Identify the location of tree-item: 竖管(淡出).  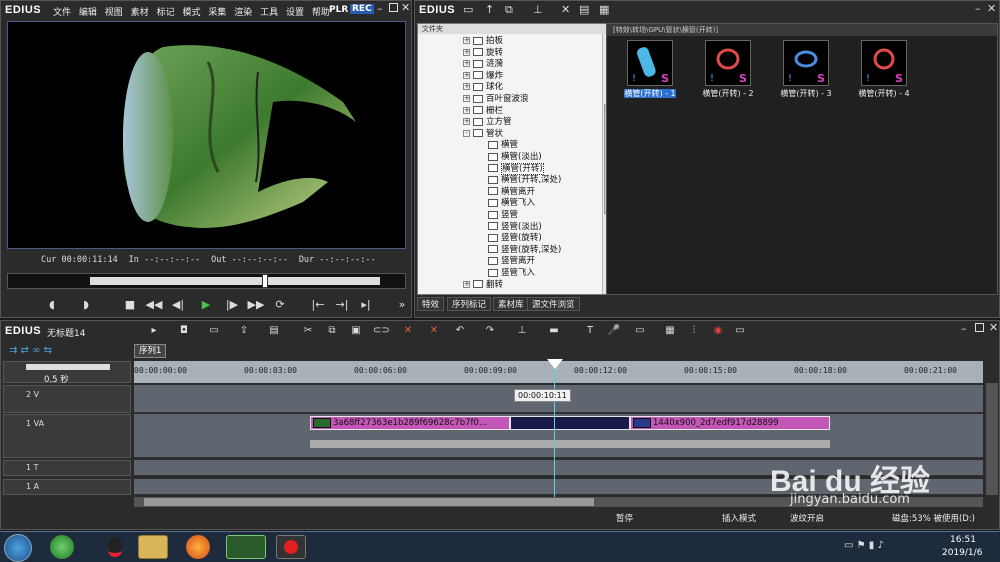
(515, 228).